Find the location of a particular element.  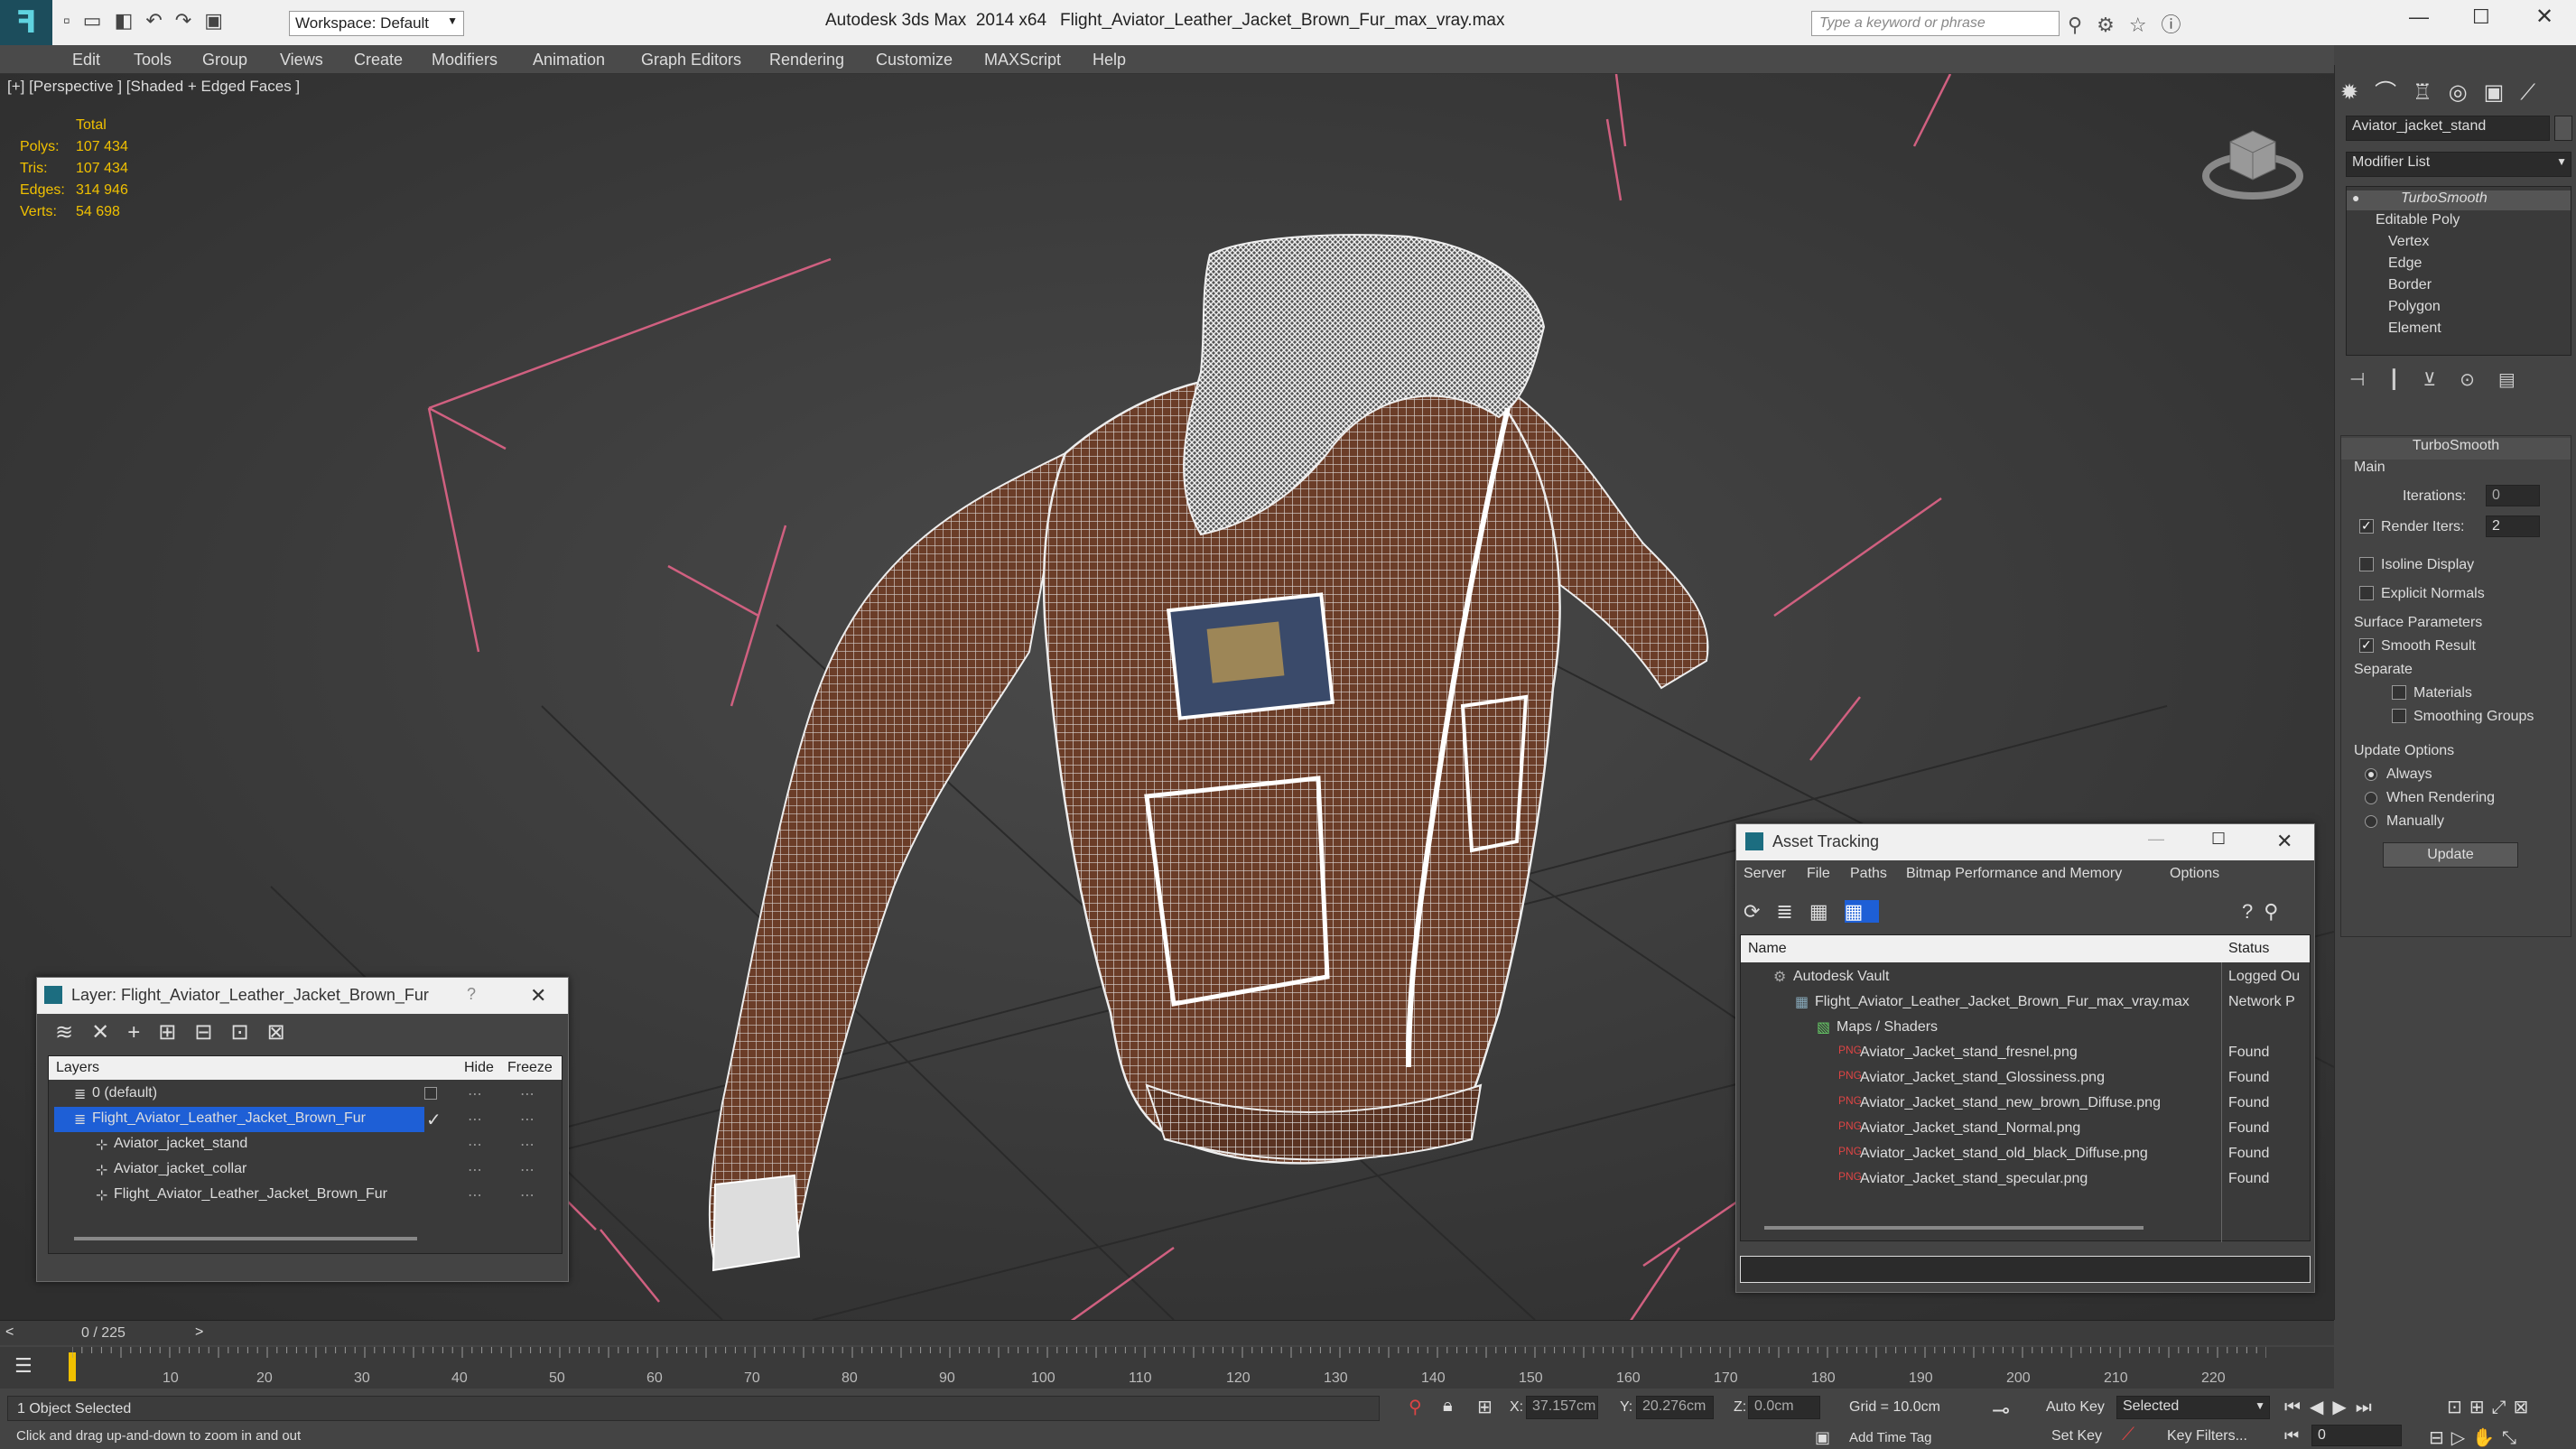

isoline-display-checkbox is located at coordinates (2366, 564).